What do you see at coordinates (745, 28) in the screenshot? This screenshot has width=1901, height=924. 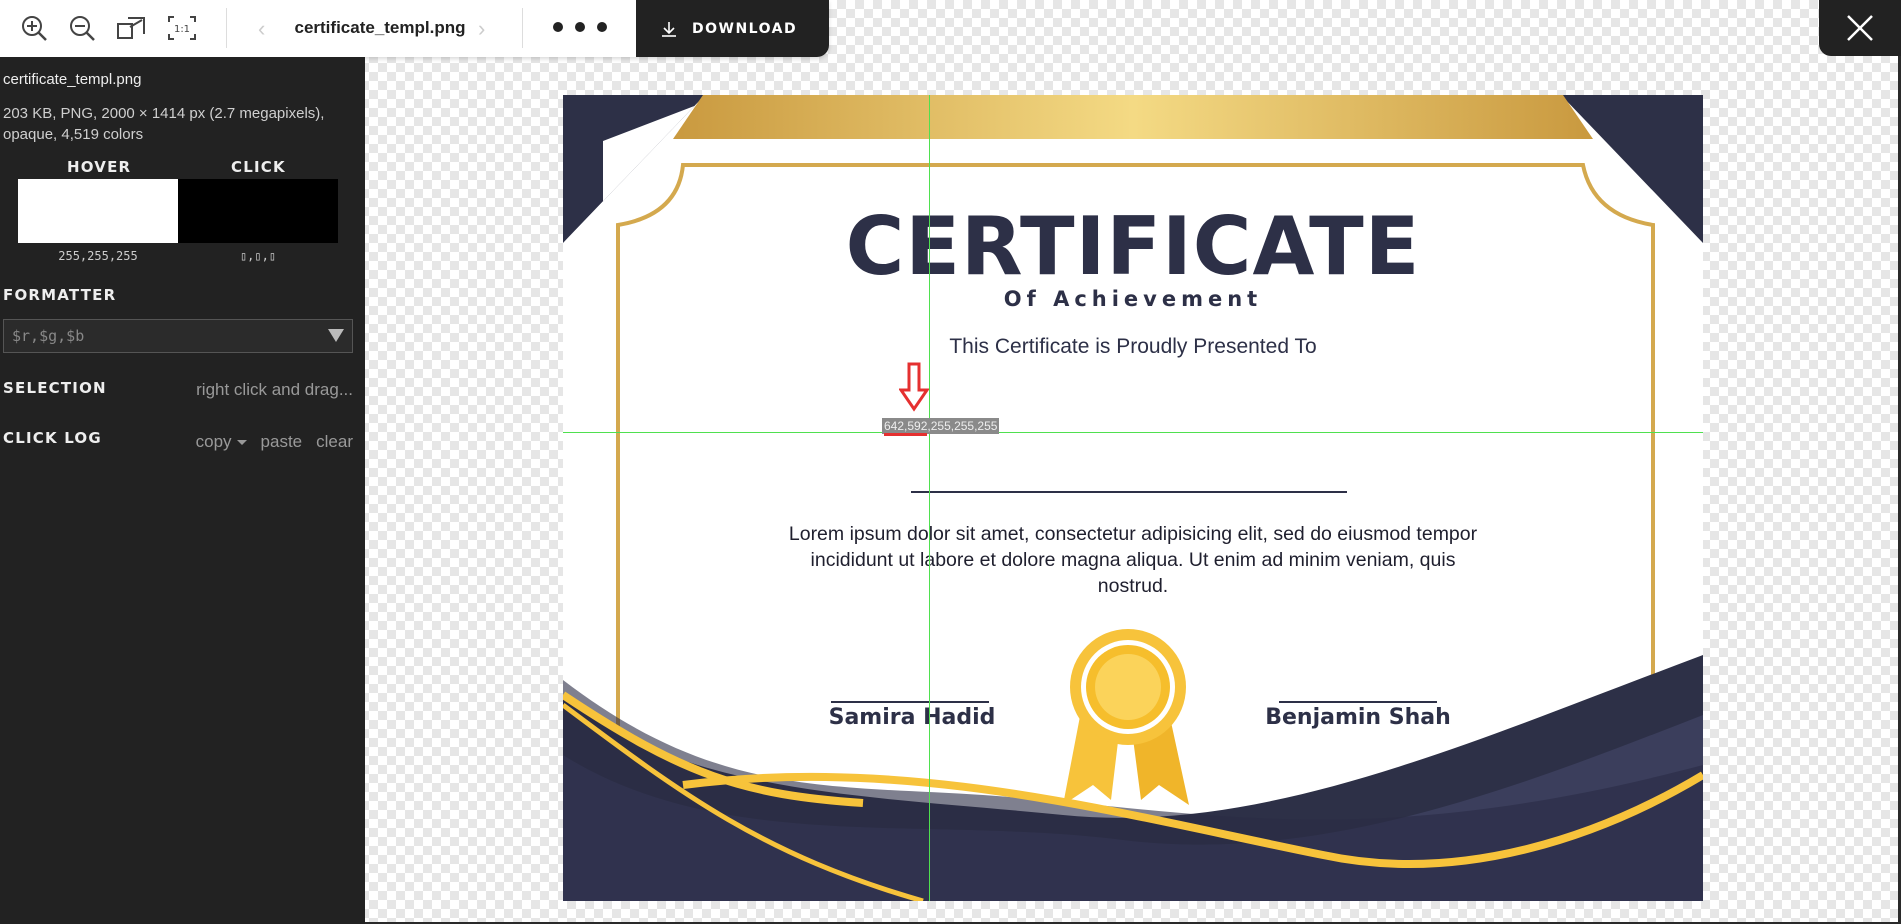 I see `download-label: DOWNLOAD` at bounding box center [745, 28].